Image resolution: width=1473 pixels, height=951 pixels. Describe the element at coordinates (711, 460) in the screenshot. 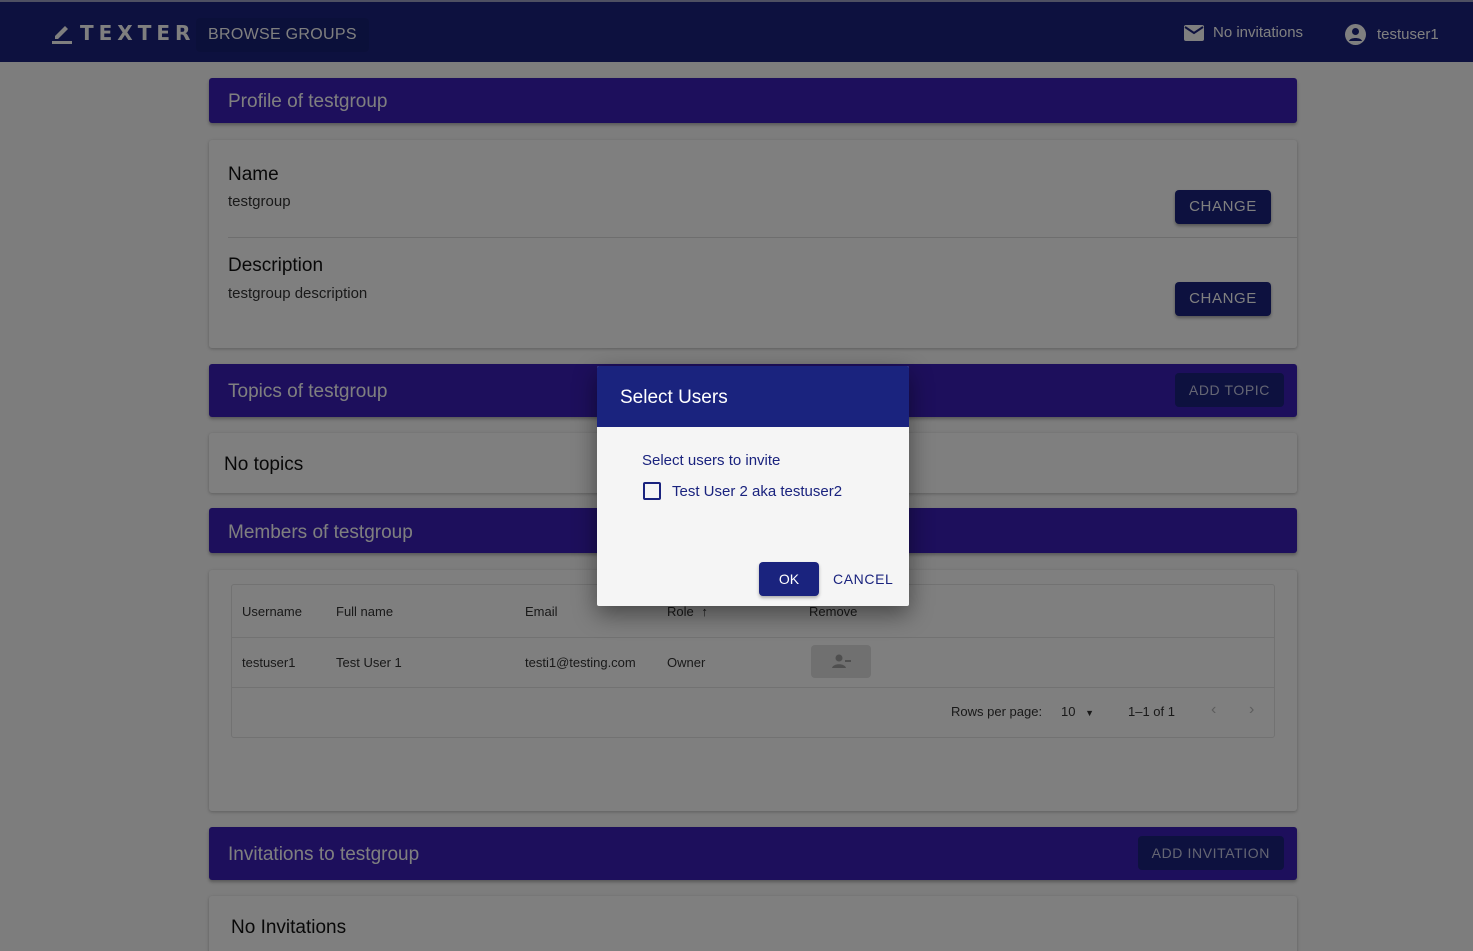

I see `dialog-subtitle: Select users to invite` at that location.